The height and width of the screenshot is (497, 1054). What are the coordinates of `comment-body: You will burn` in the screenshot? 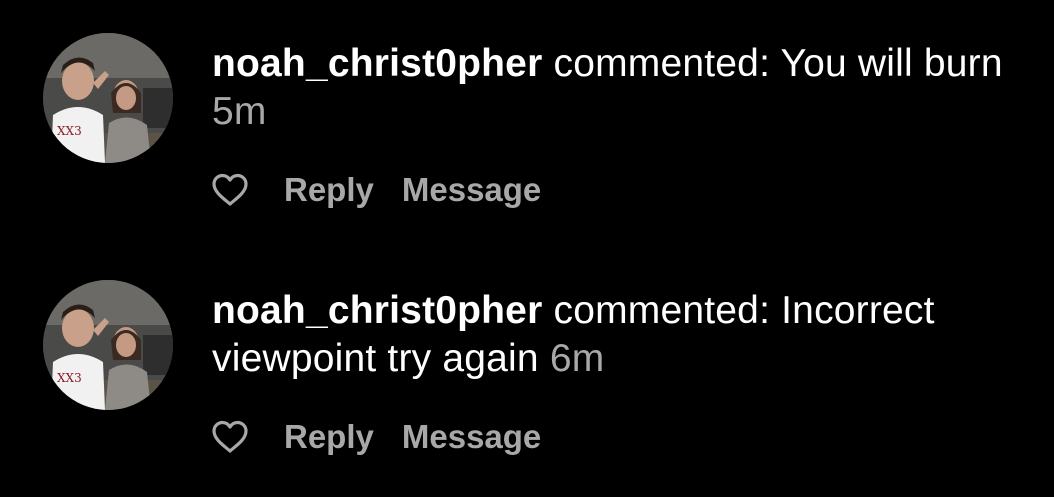 It's located at (891, 63).